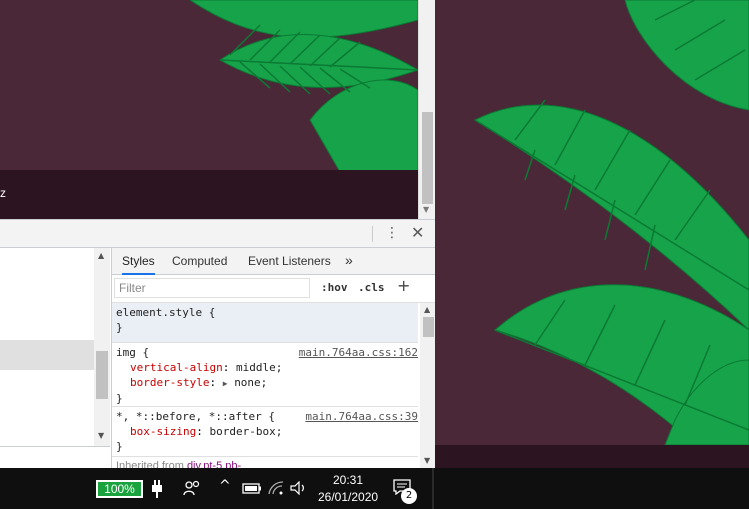  What do you see at coordinates (348, 497) in the screenshot?
I see `clock-date: 26/01/2020` at bounding box center [348, 497].